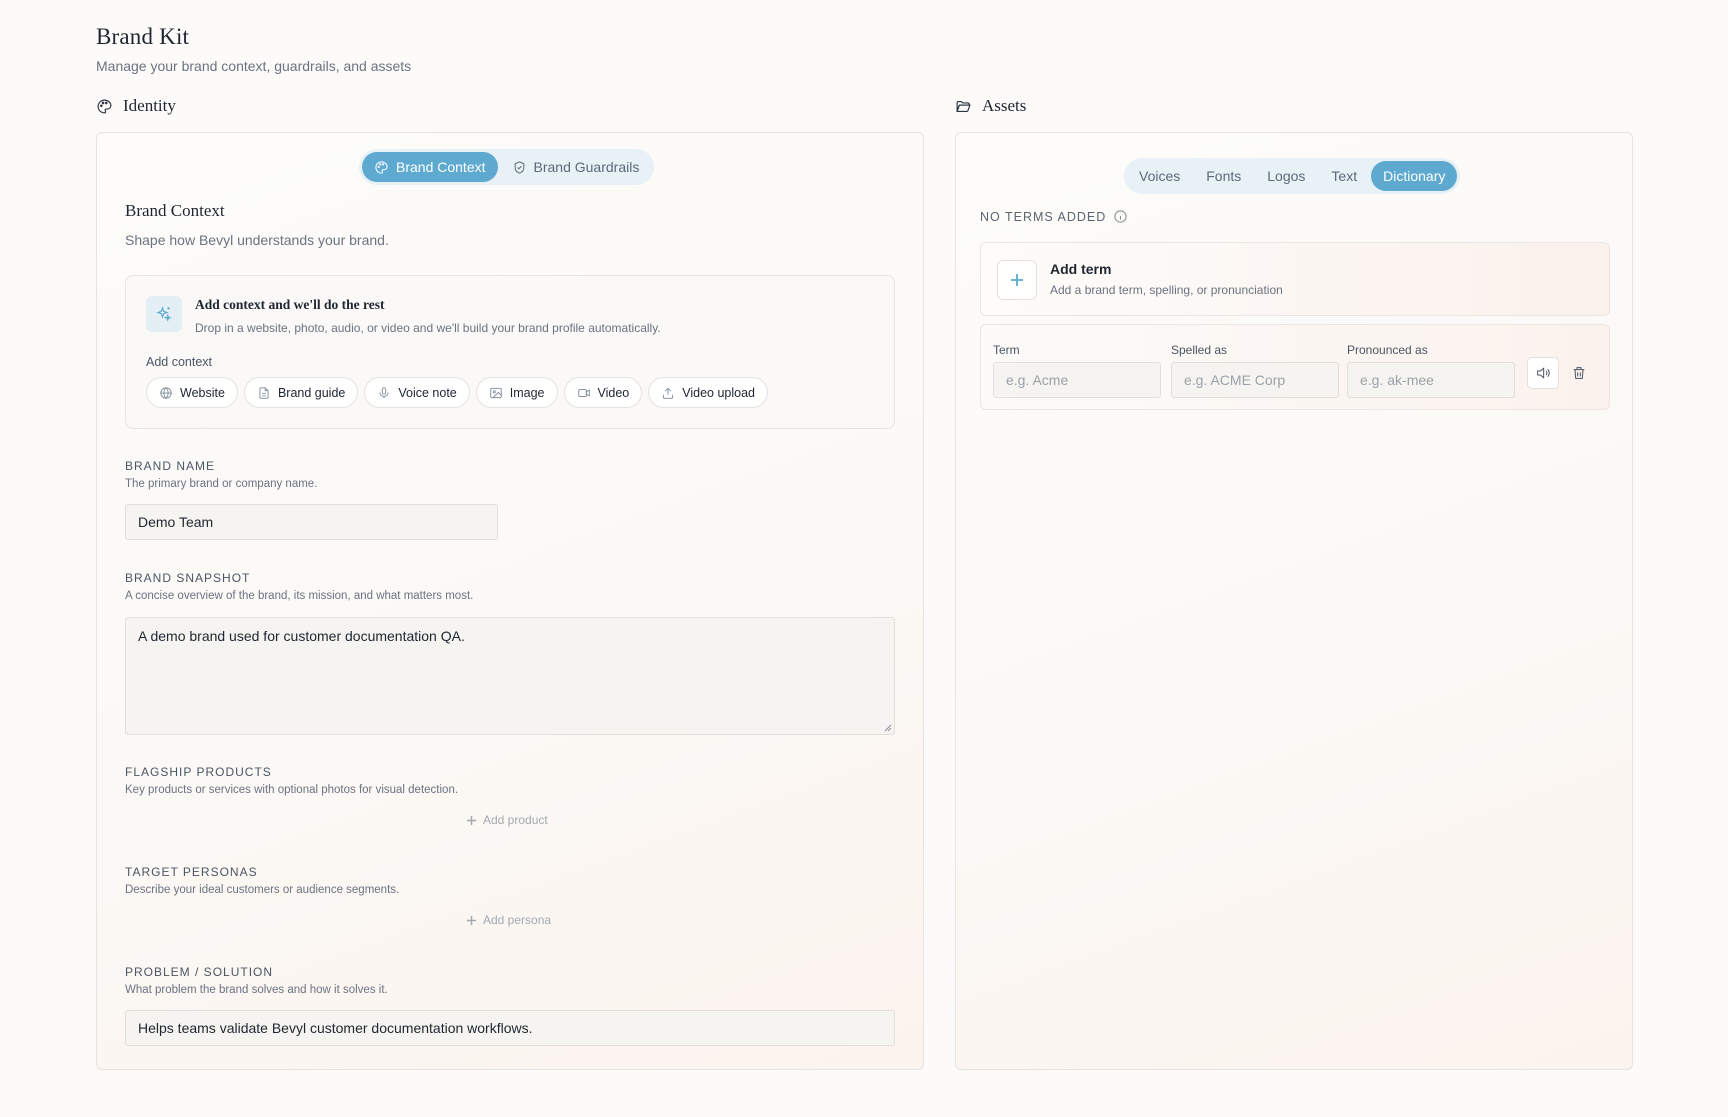 Image resolution: width=1728 pixels, height=1117 pixels. I want to click on resize-grip-icon, so click(888, 728).